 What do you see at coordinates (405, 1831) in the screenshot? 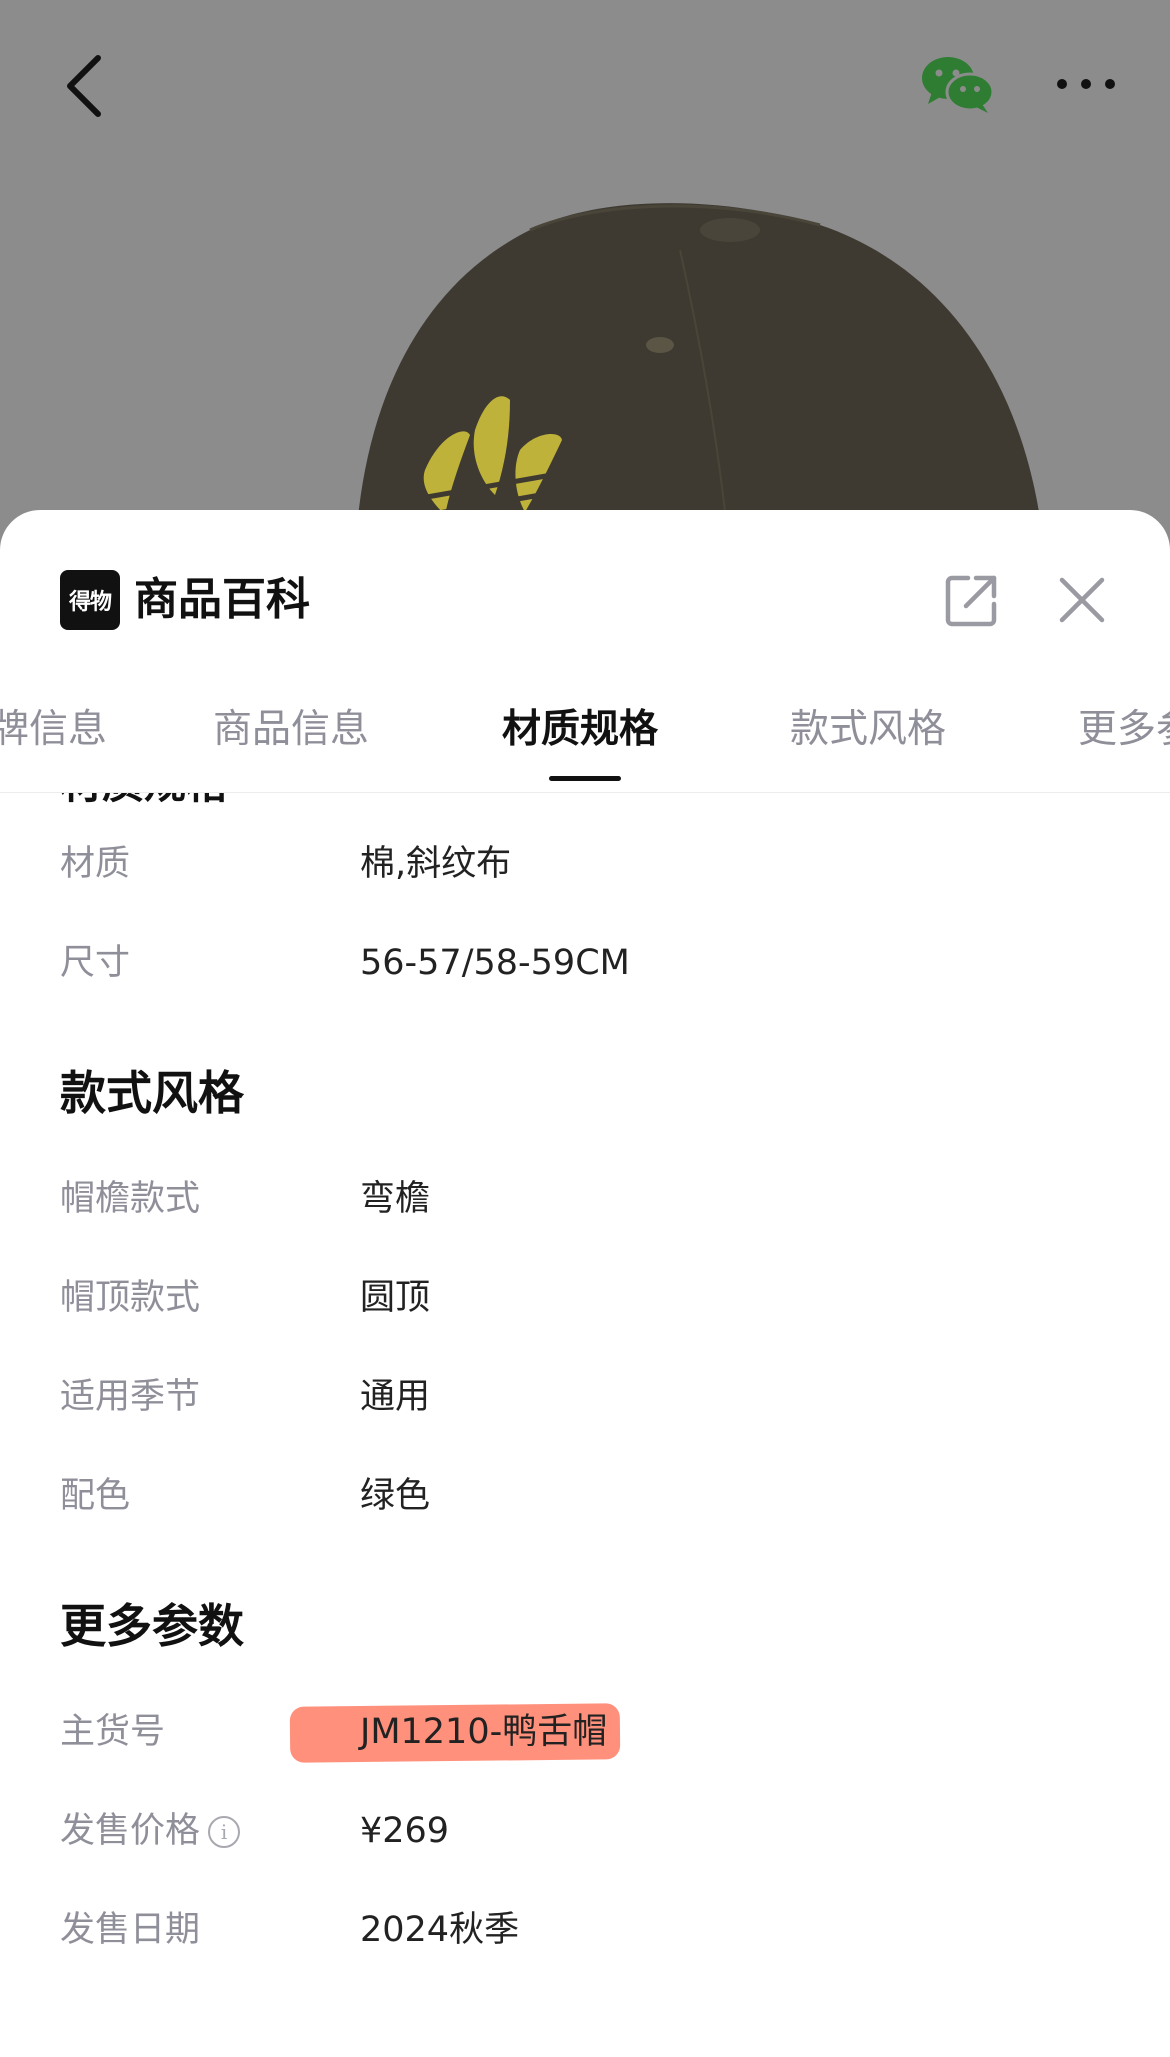
I see `spec-value: ¥269` at bounding box center [405, 1831].